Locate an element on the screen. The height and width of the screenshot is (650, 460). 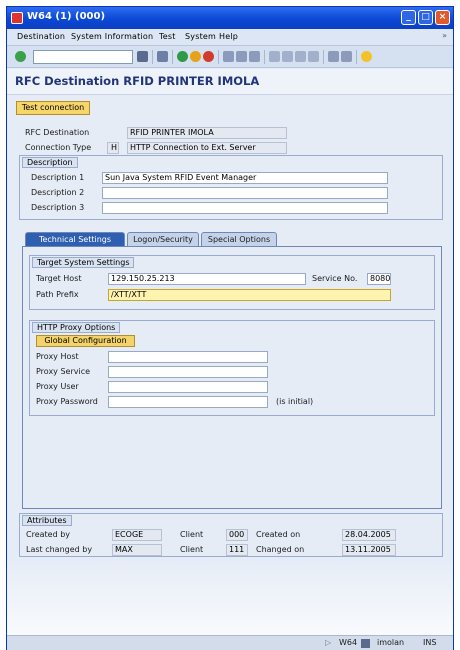
proxy-user-input is located at coordinates (188, 387).